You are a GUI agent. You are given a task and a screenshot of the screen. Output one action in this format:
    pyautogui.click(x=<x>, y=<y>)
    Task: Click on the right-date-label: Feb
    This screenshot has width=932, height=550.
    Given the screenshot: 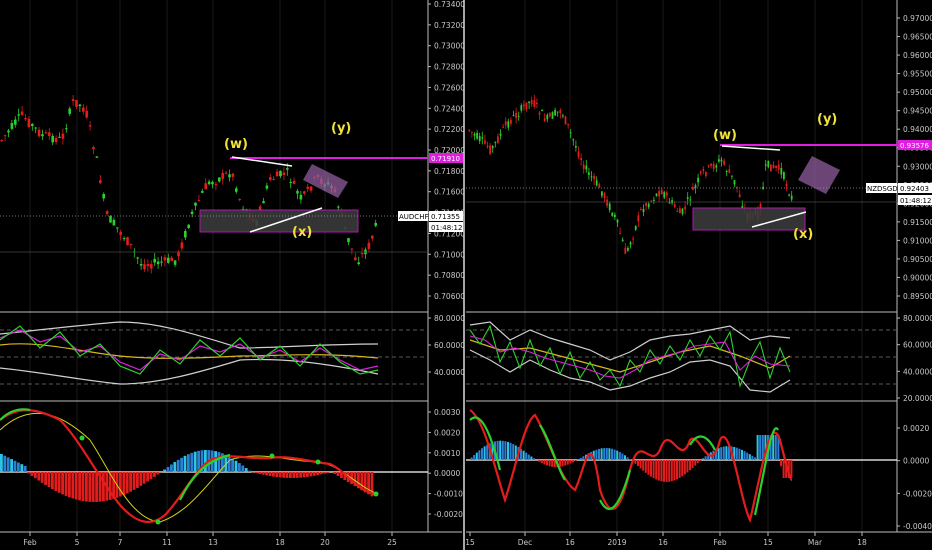 What is the action you would take?
    pyautogui.click(x=720, y=542)
    